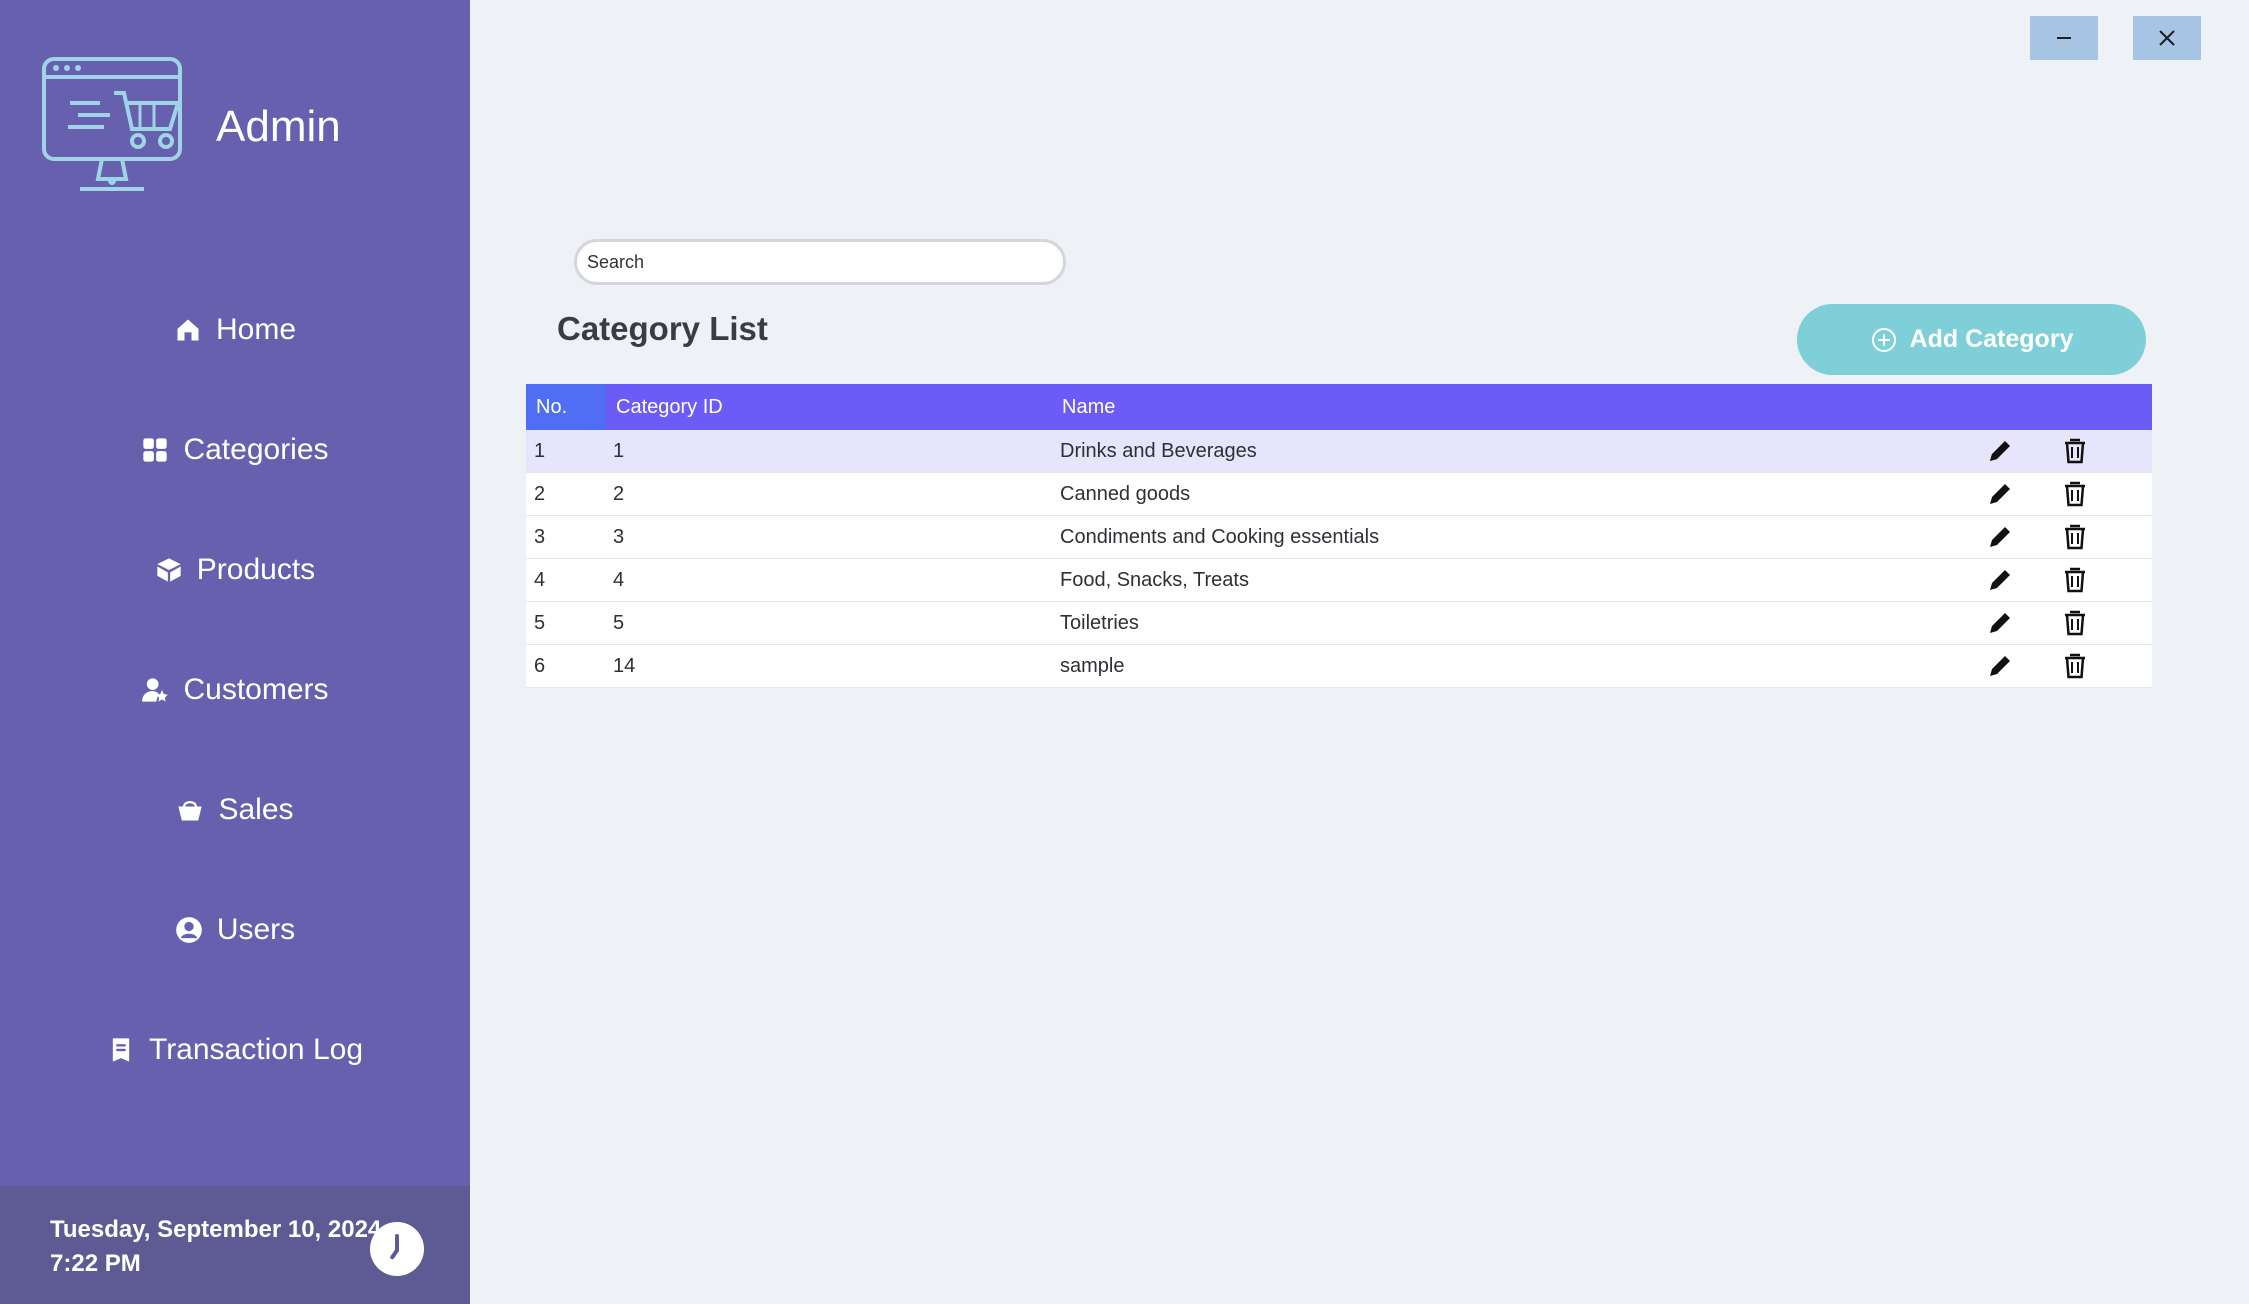  Describe the element at coordinates (190, 810) in the screenshot. I see `basket-icon` at that location.